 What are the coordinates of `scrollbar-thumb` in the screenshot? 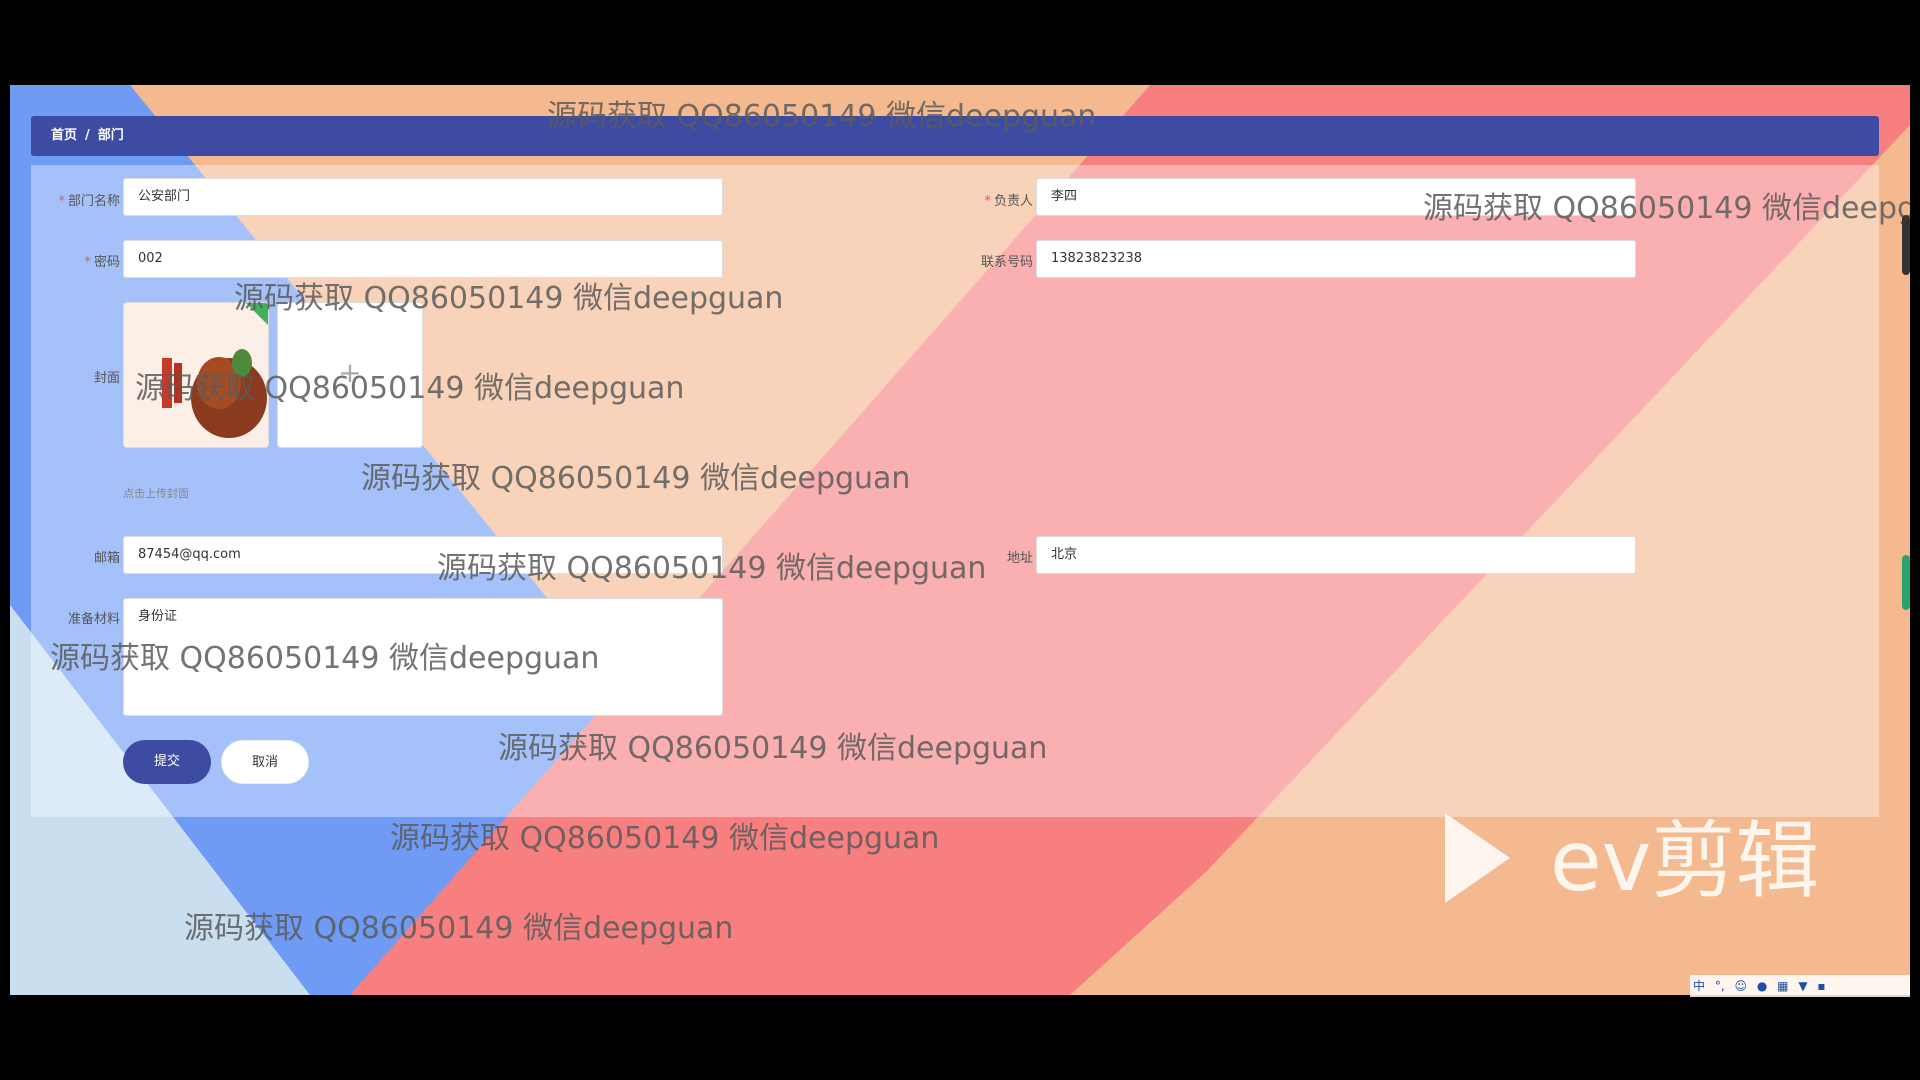 It's located at (1906, 245).